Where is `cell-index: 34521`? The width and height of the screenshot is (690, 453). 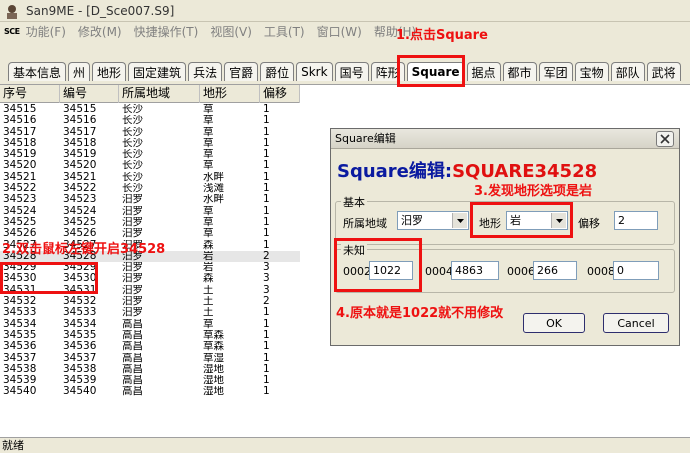
cell-index: 34521 is located at coordinates (20, 177).